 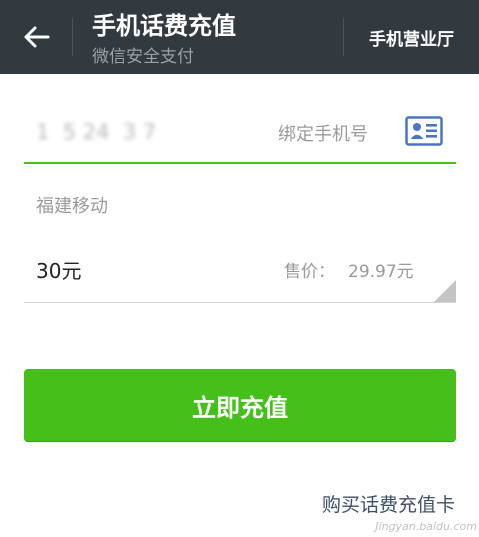 I want to click on amount-select: 30元 售价： 29.97元, so click(x=240, y=270).